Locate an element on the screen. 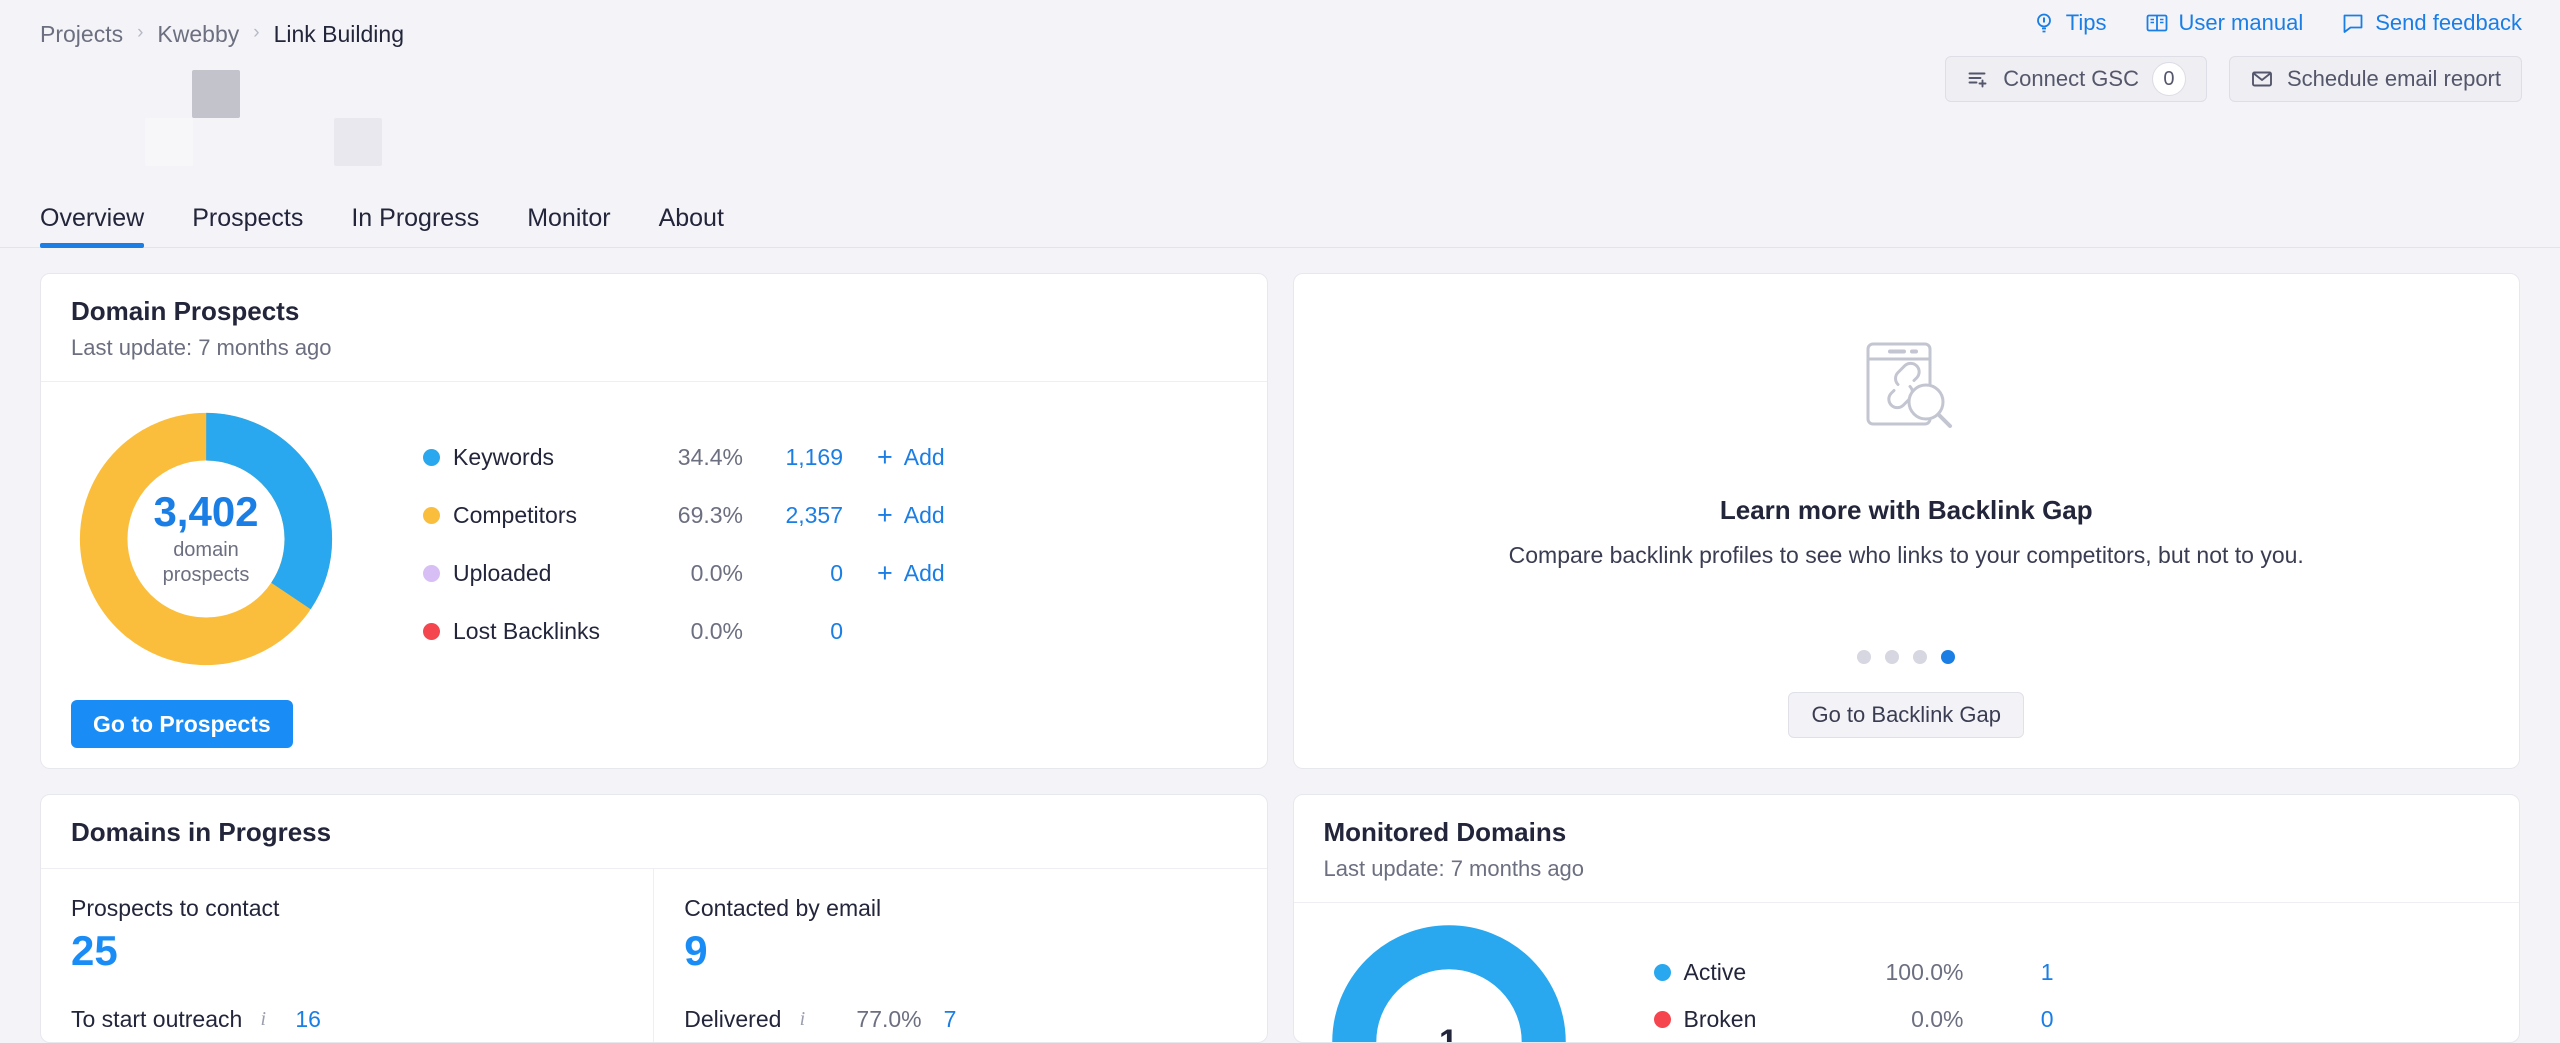  legend-item-broken: Broken is located at coordinates (1743, 1019).